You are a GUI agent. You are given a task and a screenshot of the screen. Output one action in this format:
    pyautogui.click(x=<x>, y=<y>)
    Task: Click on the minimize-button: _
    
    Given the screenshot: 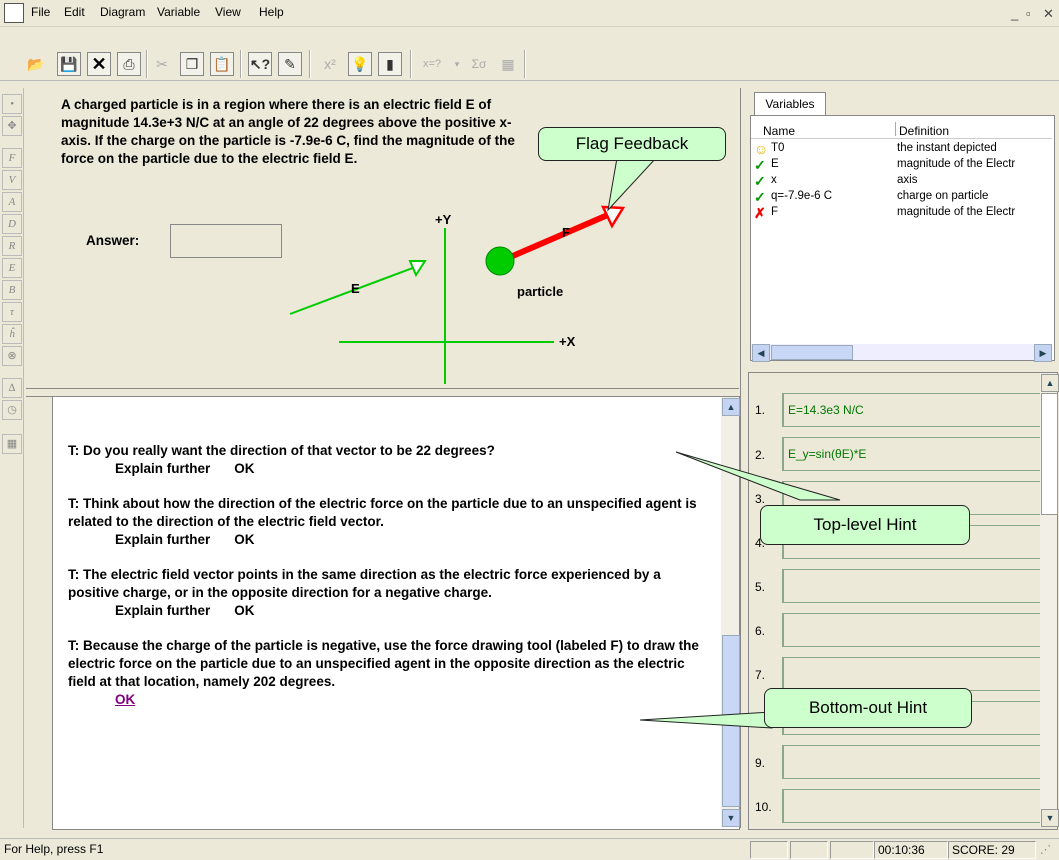 What is the action you would take?
    pyautogui.click(x=1014, y=13)
    